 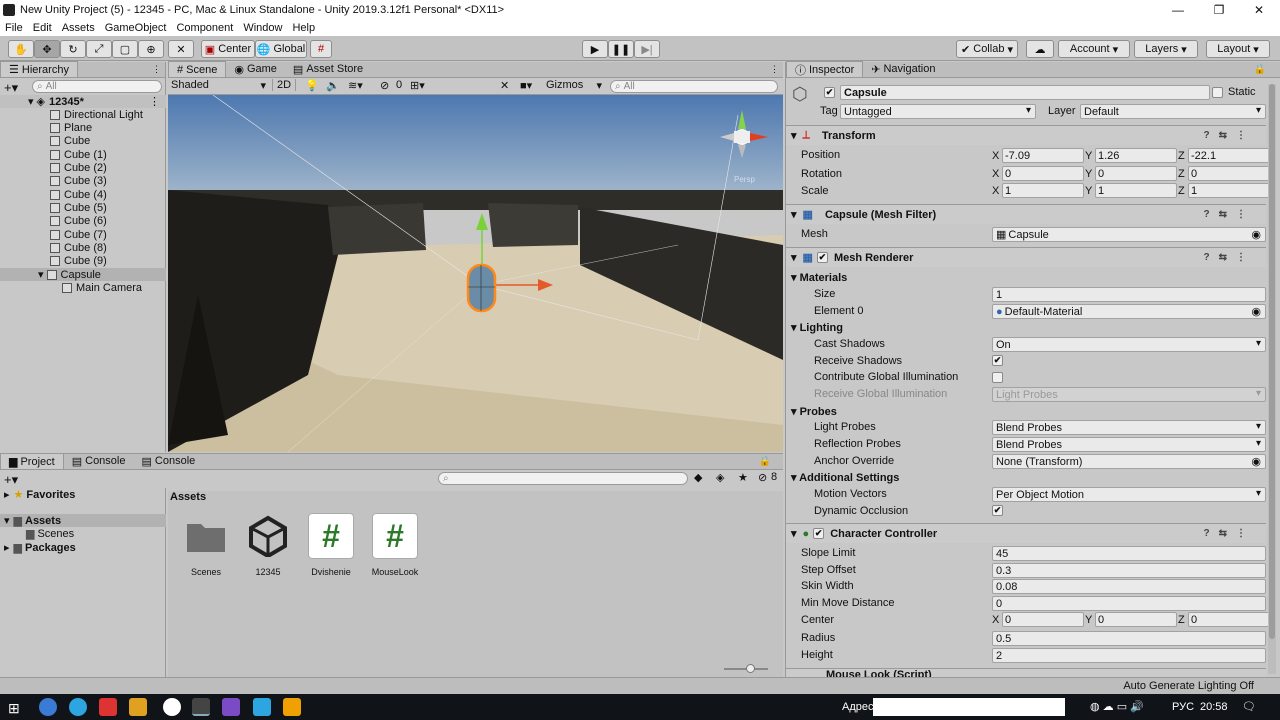 What do you see at coordinates (1129, 344) in the screenshot?
I see `cast-shadows-dropdown: On` at bounding box center [1129, 344].